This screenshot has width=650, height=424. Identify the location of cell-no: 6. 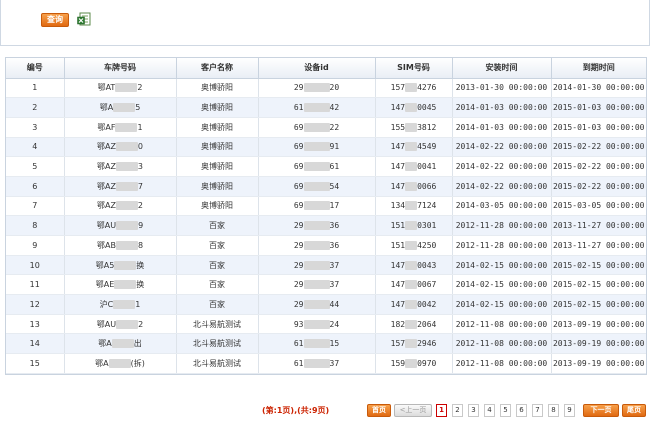
(35, 186).